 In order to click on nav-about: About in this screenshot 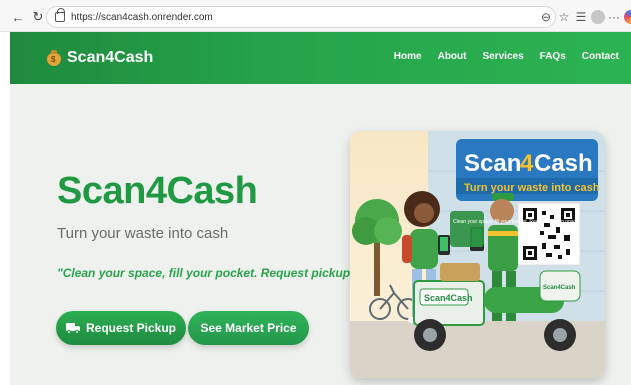, I will do `click(452, 56)`.